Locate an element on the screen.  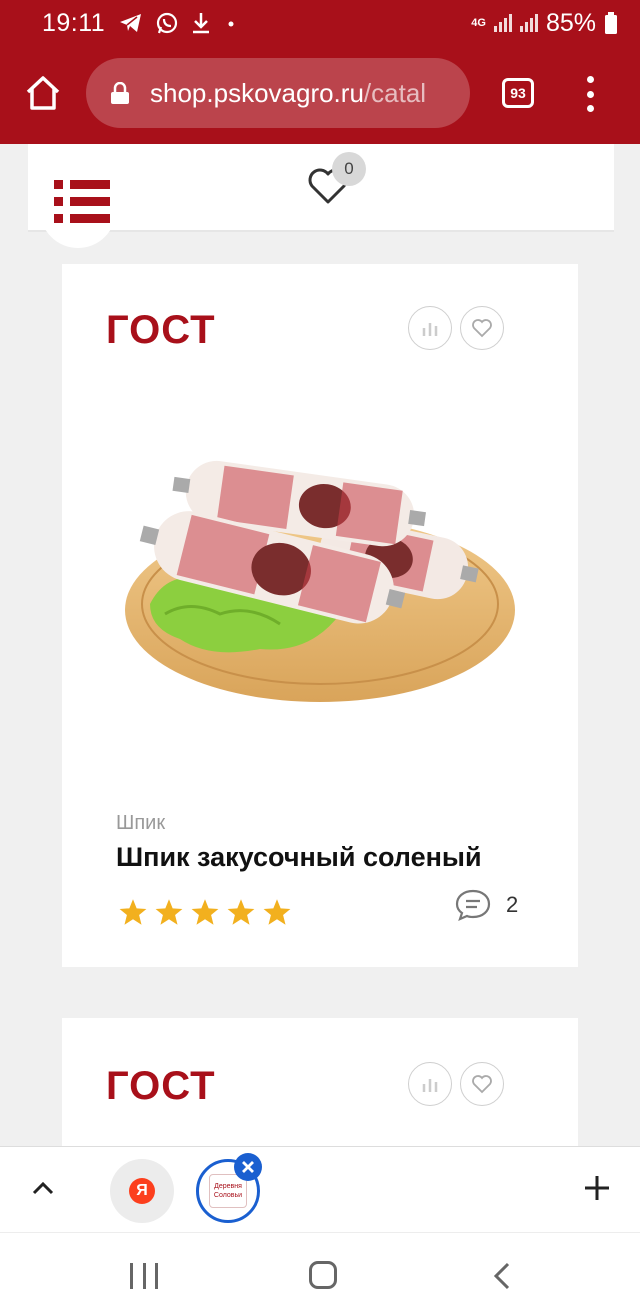
signal-icon is located at coordinates (502, 23).